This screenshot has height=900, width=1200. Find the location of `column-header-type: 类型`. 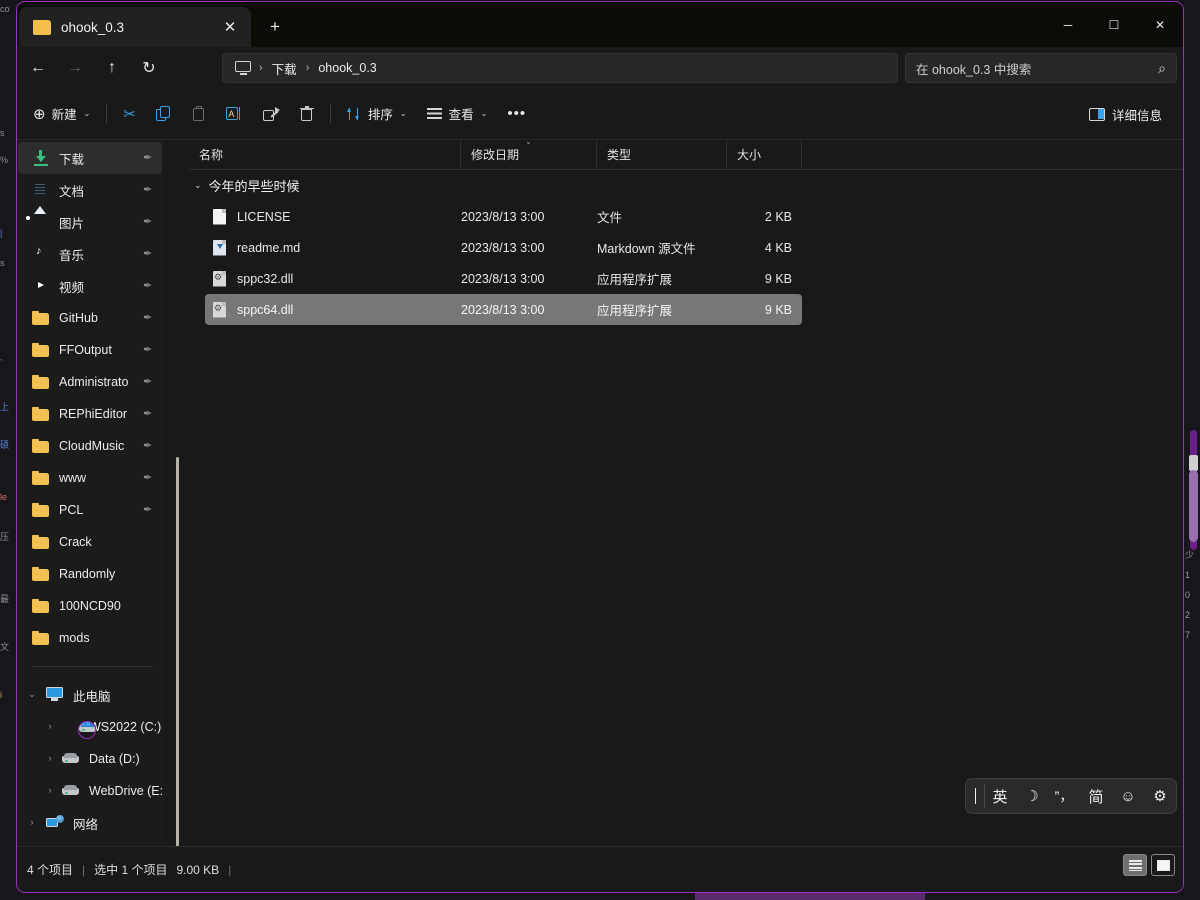

column-header-type: 类型 is located at coordinates (662, 154).